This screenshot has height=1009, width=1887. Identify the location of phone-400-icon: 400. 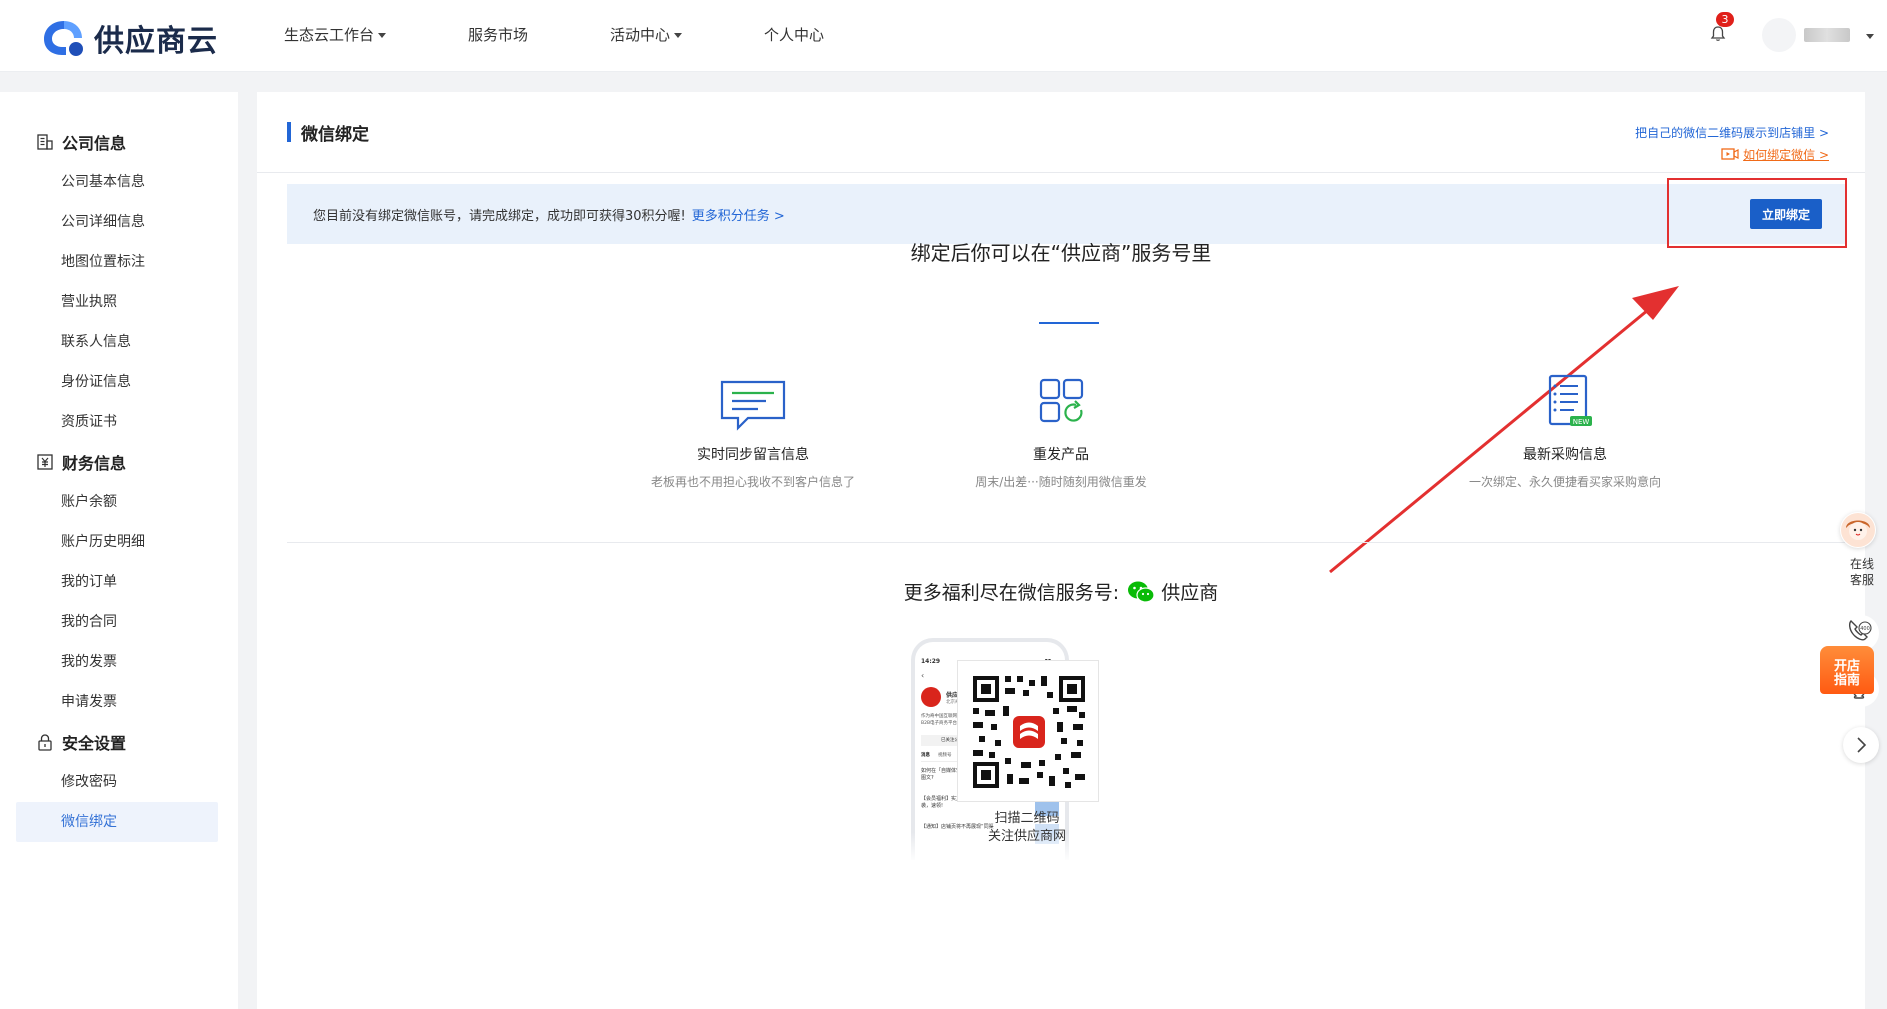
(1860, 630).